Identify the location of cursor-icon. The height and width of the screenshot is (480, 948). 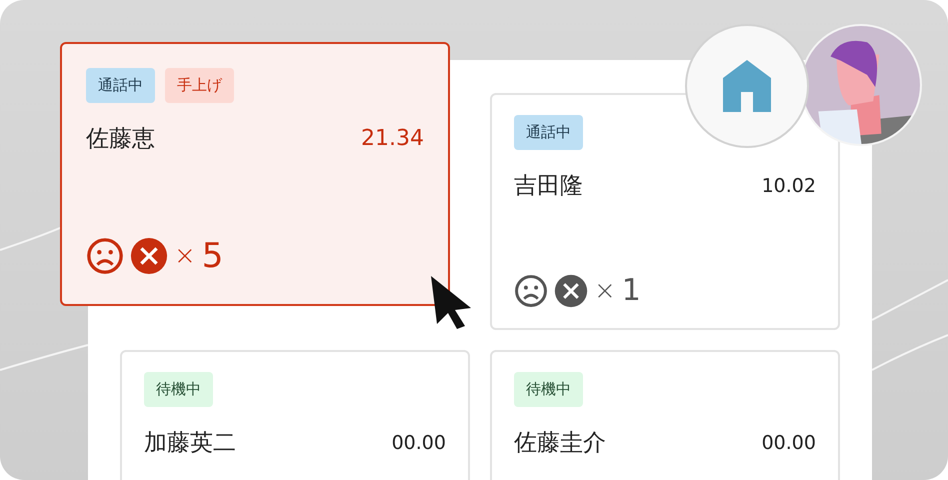
(451, 302).